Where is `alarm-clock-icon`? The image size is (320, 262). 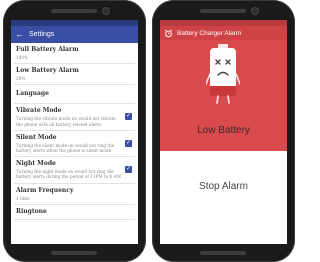
alarm-clock-icon is located at coordinates (168, 33).